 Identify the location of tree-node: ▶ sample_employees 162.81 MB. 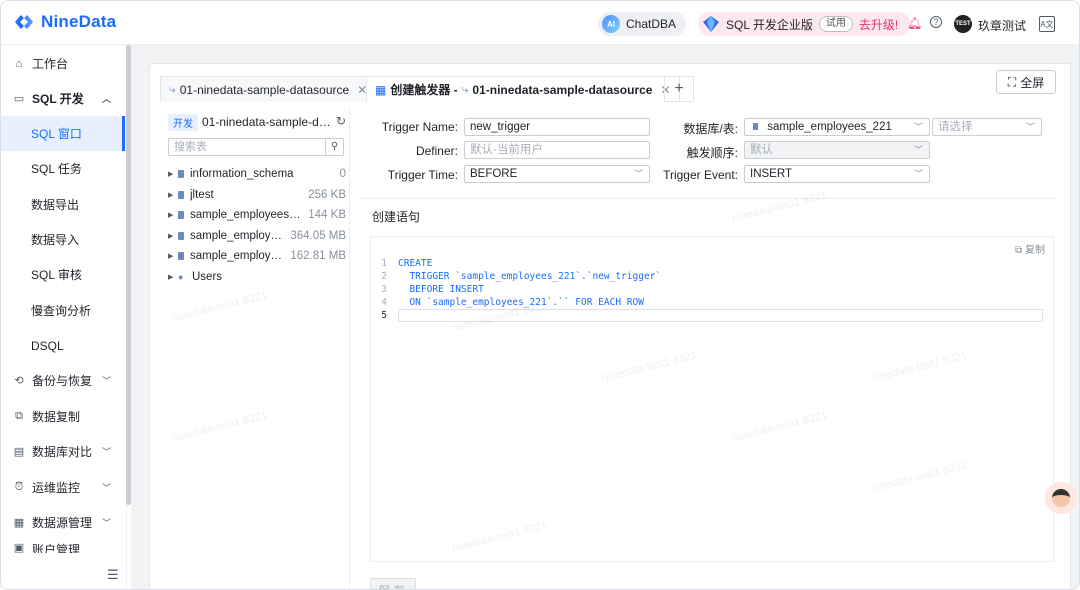
(257, 256).